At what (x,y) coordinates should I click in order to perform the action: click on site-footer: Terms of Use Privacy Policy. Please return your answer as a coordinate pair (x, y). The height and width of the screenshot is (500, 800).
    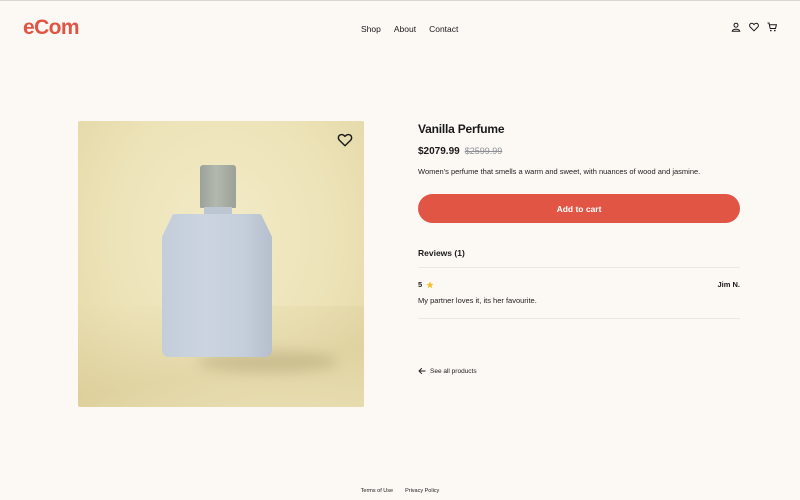
    Looking at the image, I should click on (400, 491).